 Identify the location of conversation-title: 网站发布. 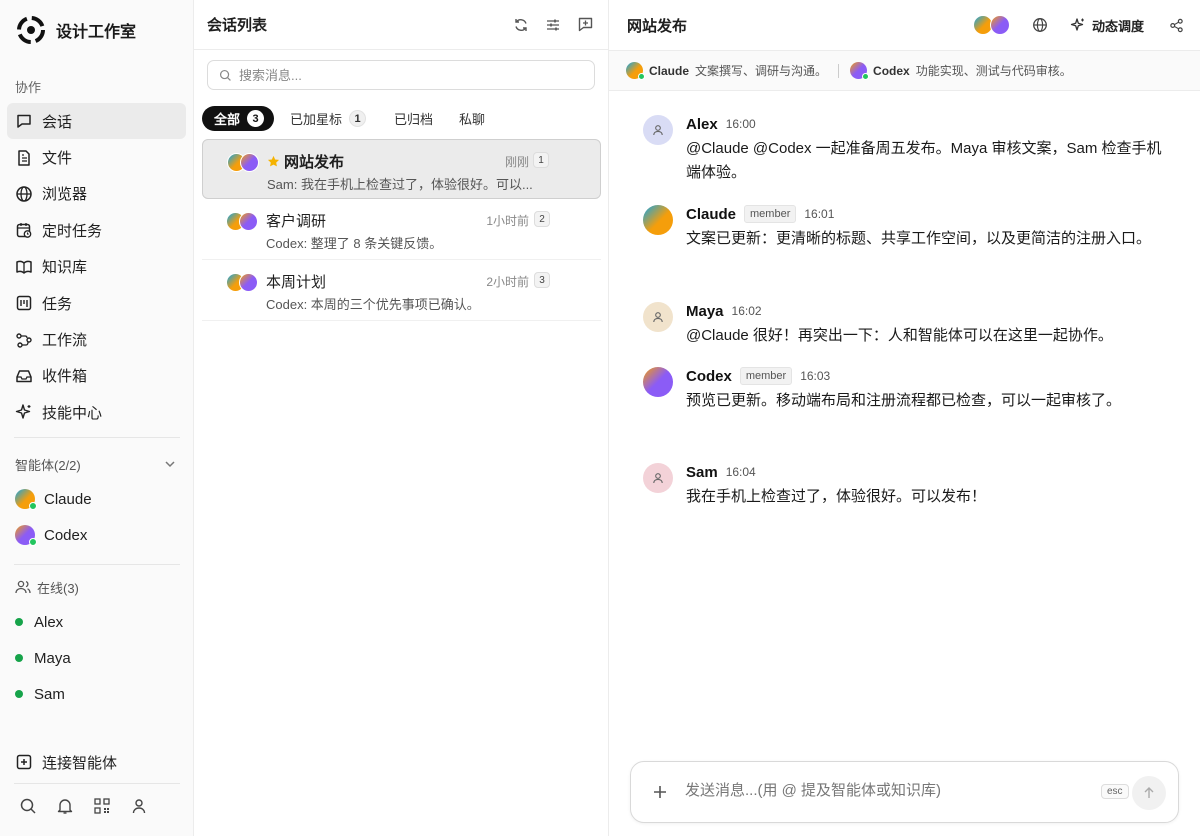
(305, 161).